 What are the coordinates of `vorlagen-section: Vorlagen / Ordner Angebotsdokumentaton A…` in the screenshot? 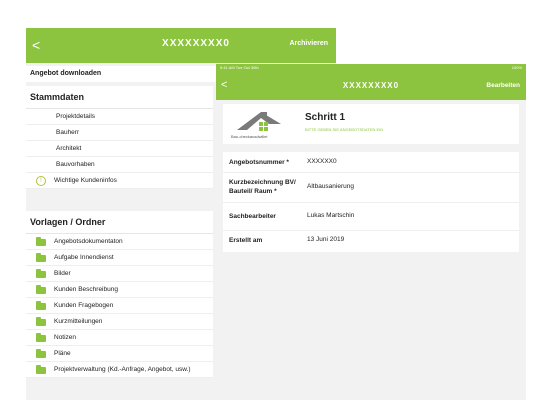 It's located at (119, 294).